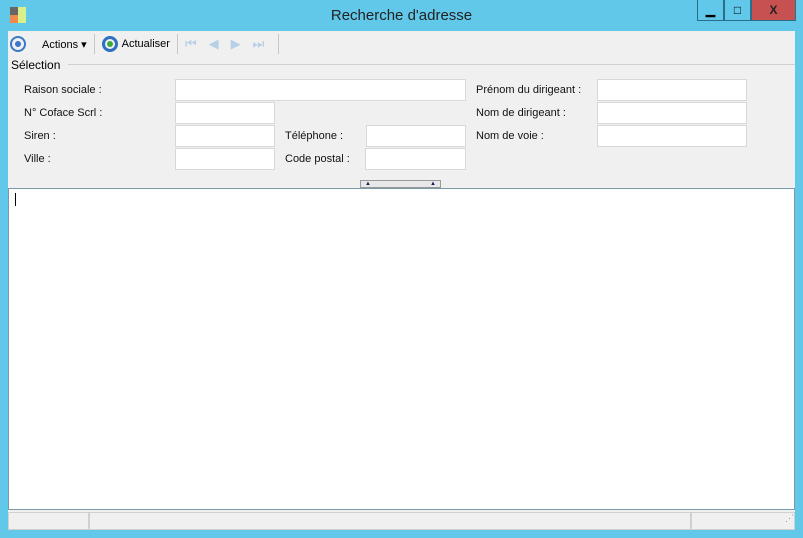  I want to click on prenom-input, so click(672, 90).